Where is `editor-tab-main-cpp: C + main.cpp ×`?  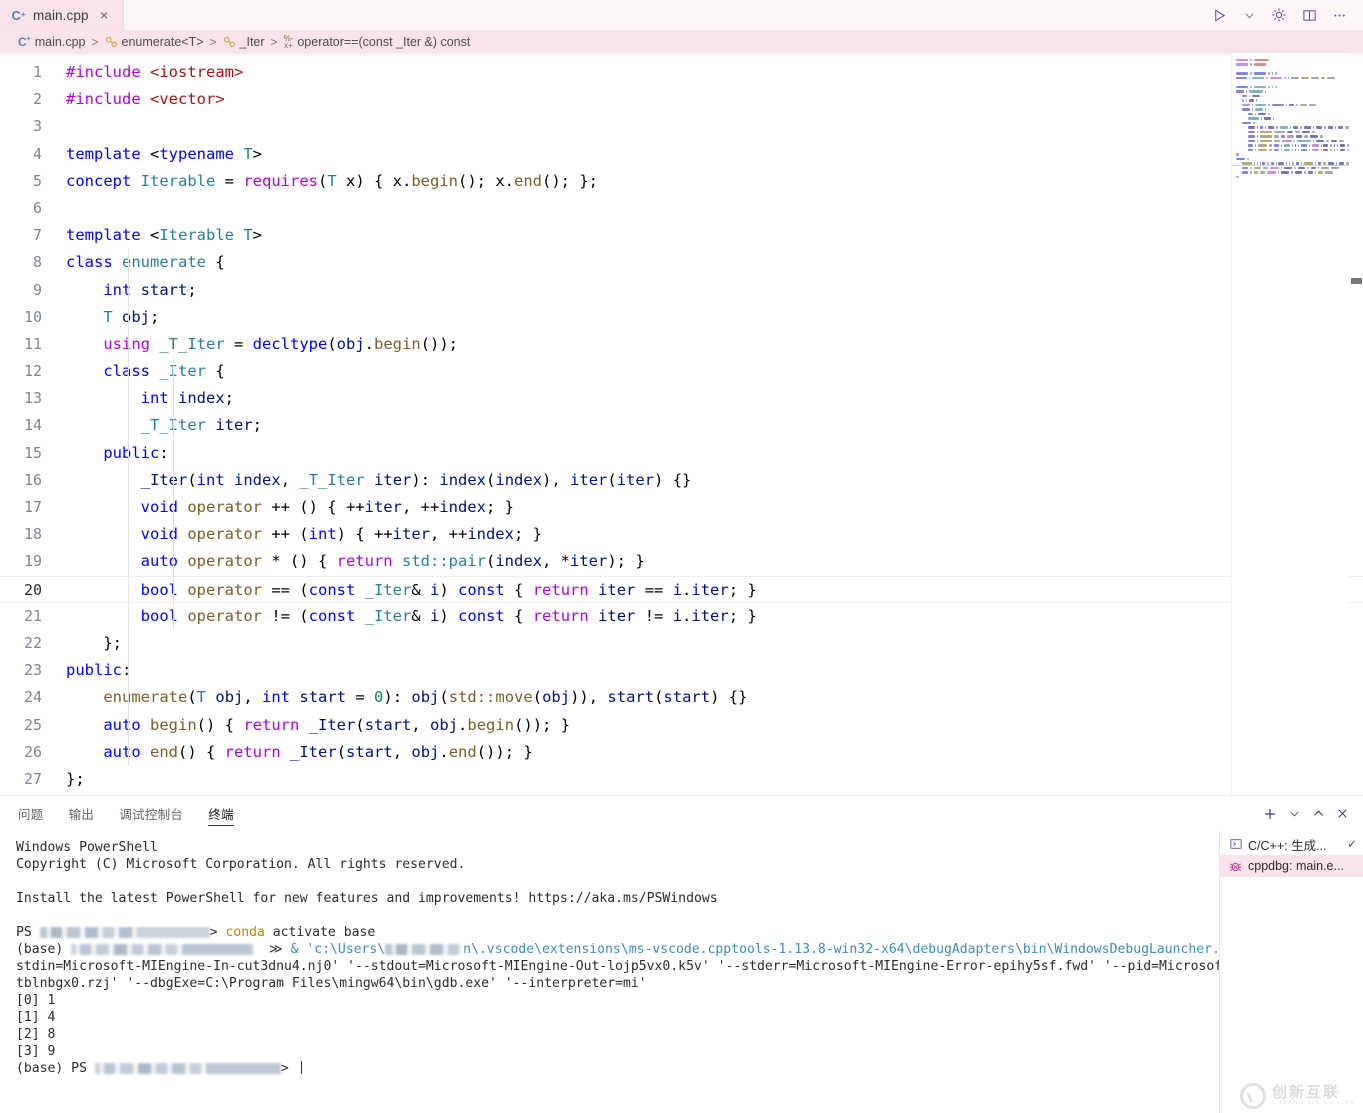
editor-tab-main-cpp: C + main.cpp × is located at coordinates (62, 15).